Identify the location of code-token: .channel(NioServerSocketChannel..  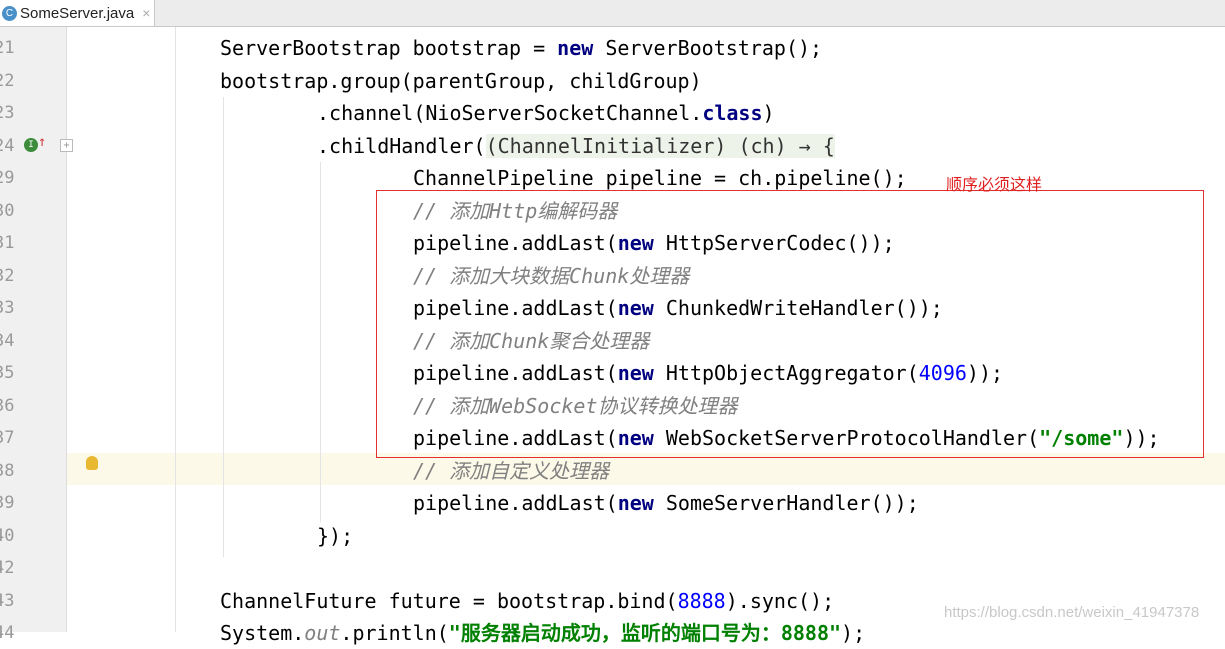
(510, 113).